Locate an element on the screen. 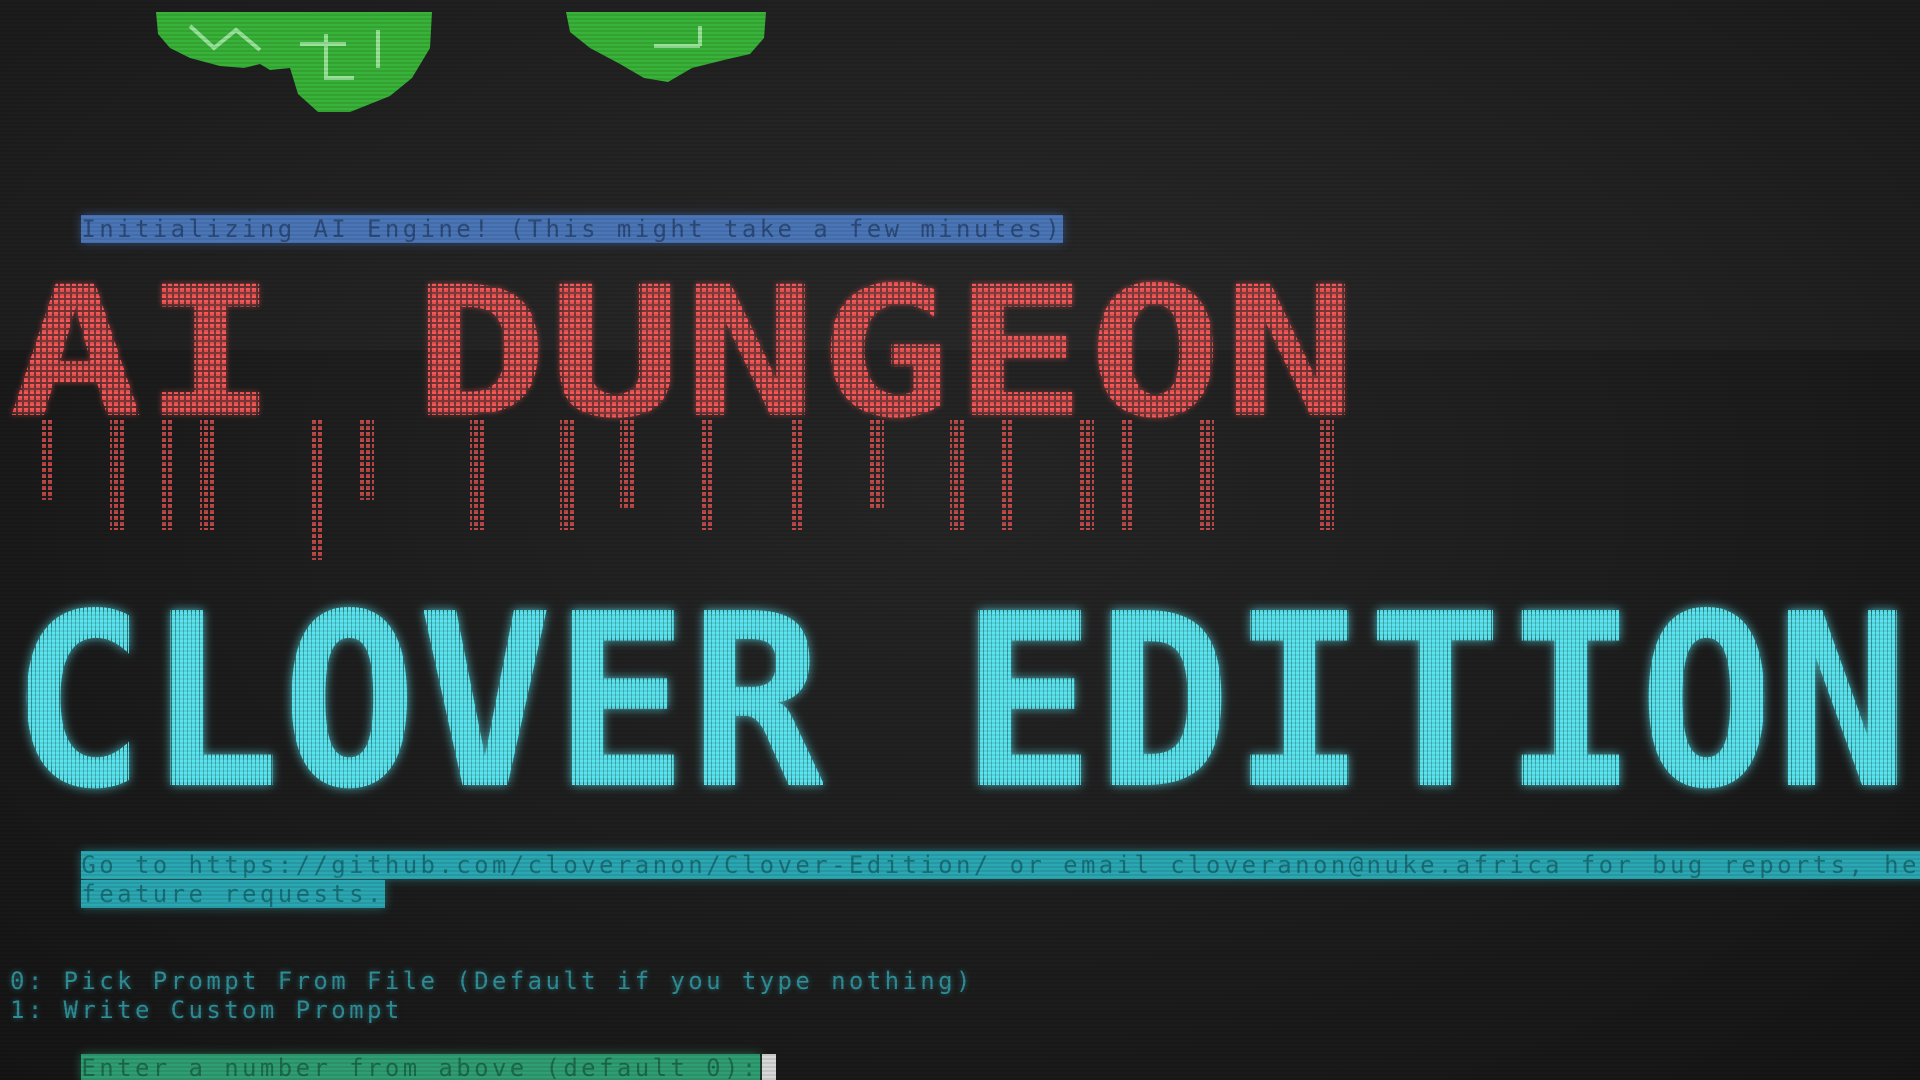  menu-option-1: 1: Write Custom Prompt is located at coordinates (206, 1010).